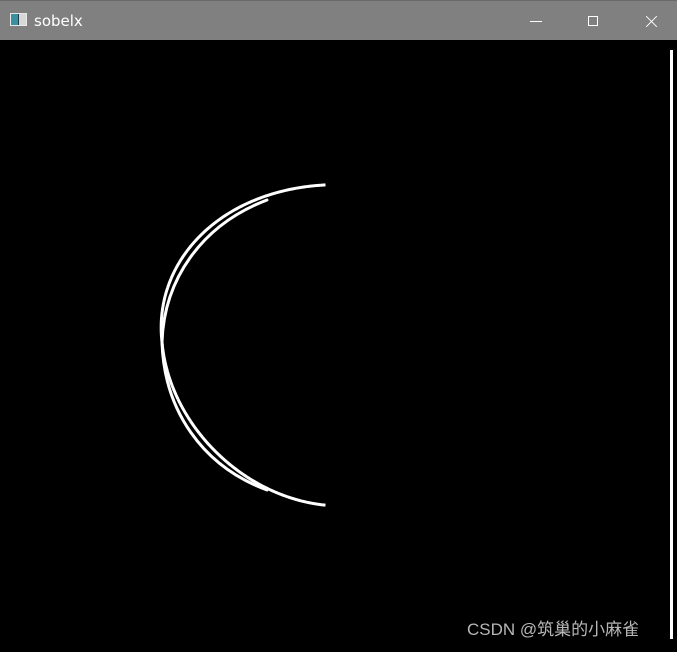 The height and width of the screenshot is (652, 677). I want to click on app-icon, so click(18, 19).